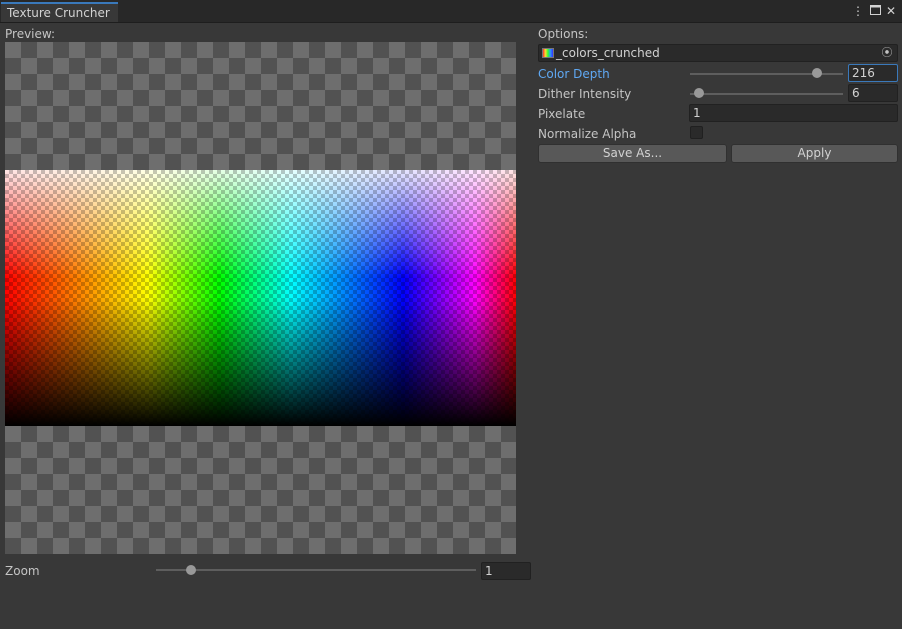 This screenshot has height=629, width=902. I want to click on dither-intensity-input: 6, so click(873, 93).